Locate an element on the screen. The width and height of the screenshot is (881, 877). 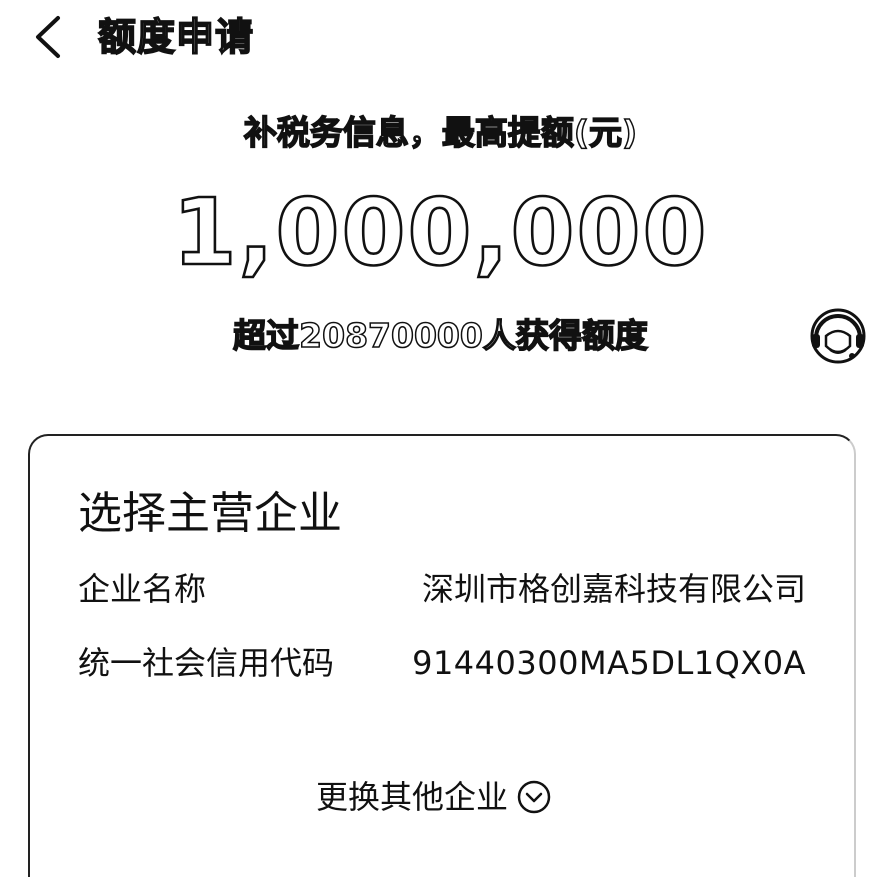
switch-company-button: 更换其他企业 is located at coordinates (434, 797).